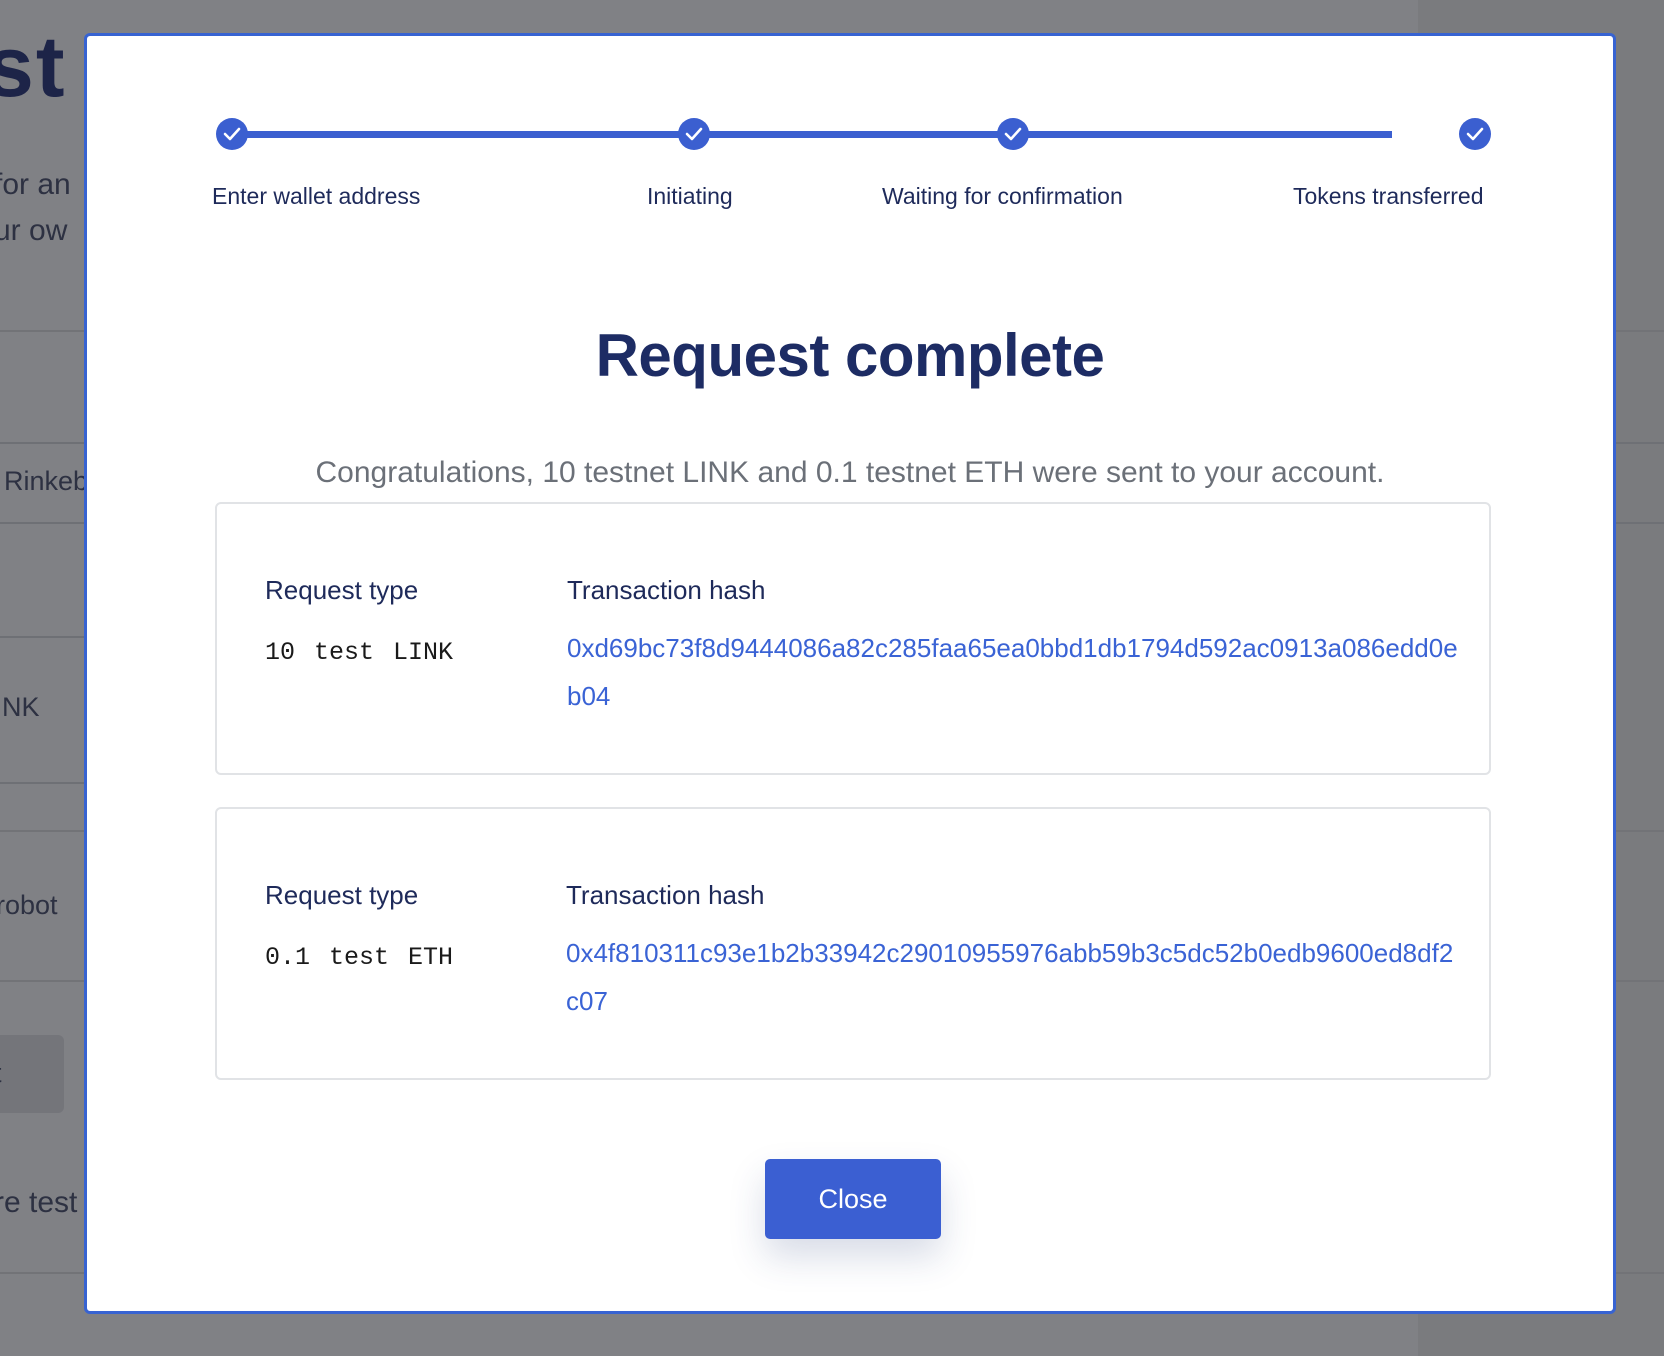 Image resolution: width=1664 pixels, height=1356 pixels. I want to click on stepper-progress-line, so click(812, 134).